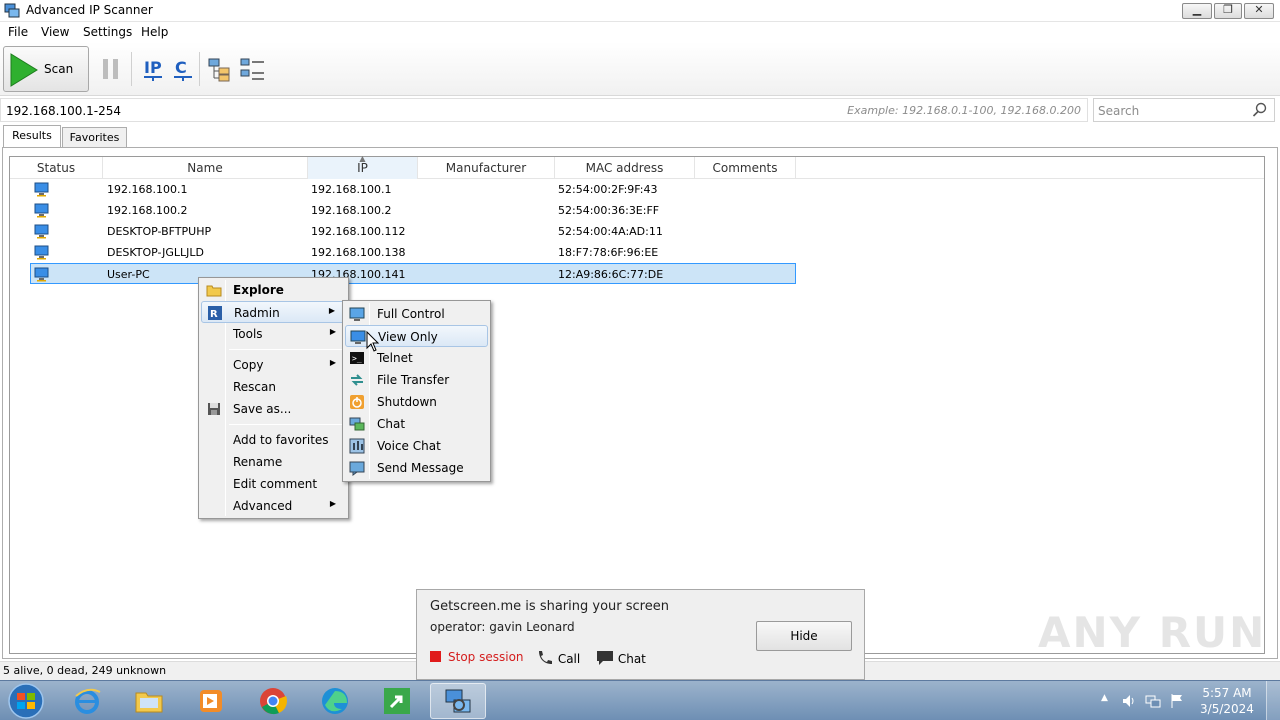  I want to click on stop-session-button: Stop session, so click(477, 657).